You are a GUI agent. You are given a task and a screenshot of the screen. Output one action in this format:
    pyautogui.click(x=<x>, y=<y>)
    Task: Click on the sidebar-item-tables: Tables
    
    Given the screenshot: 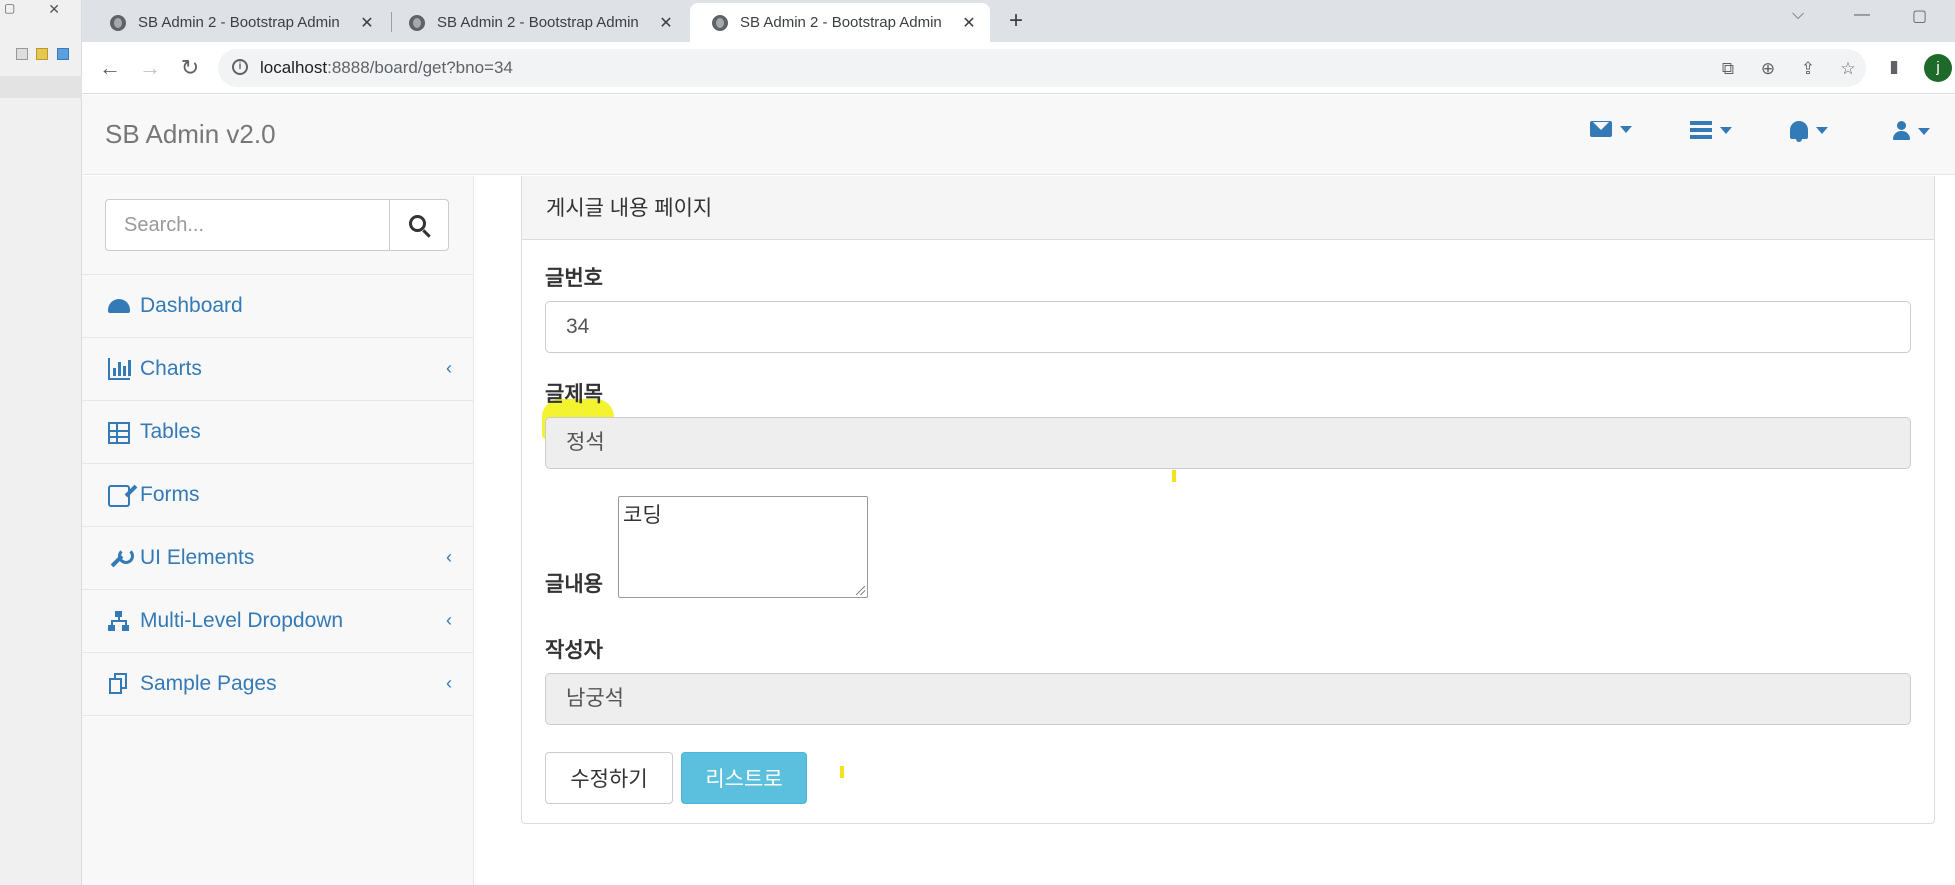 What is the action you would take?
    pyautogui.click(x=278, y=432)
    